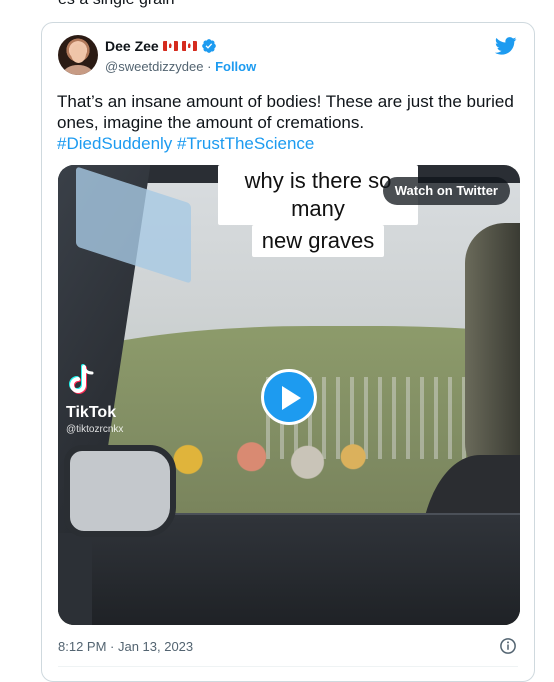  I want to click on tiktok-watermark: TikTok @tiktozrcnkx, so click(94, 399).